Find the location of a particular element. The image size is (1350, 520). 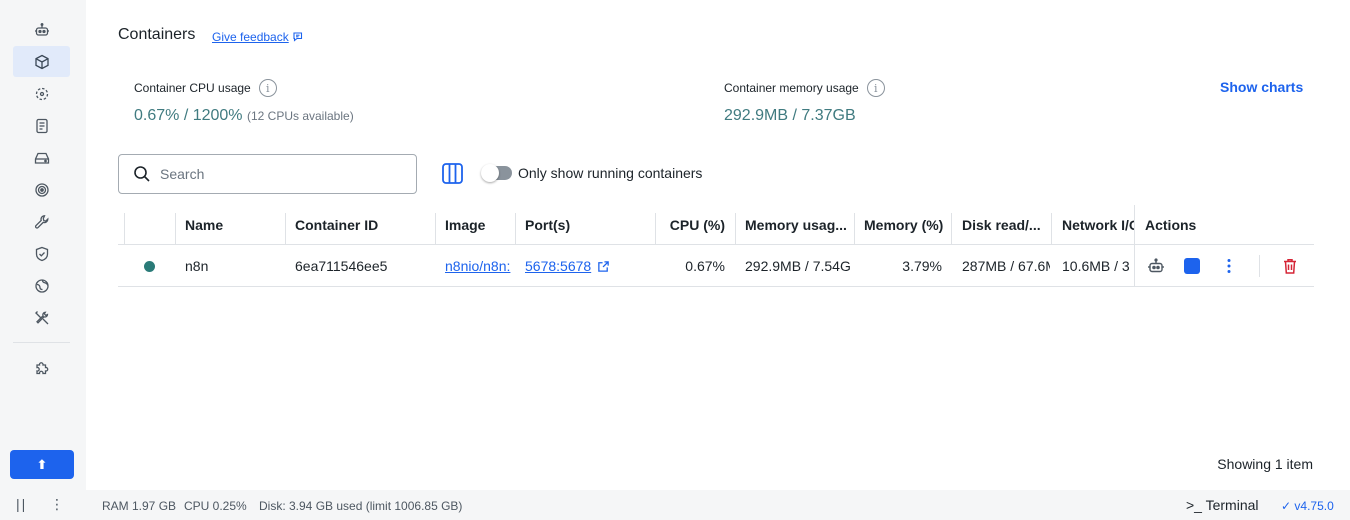

globe-icon is located at coordinates (41, 285).